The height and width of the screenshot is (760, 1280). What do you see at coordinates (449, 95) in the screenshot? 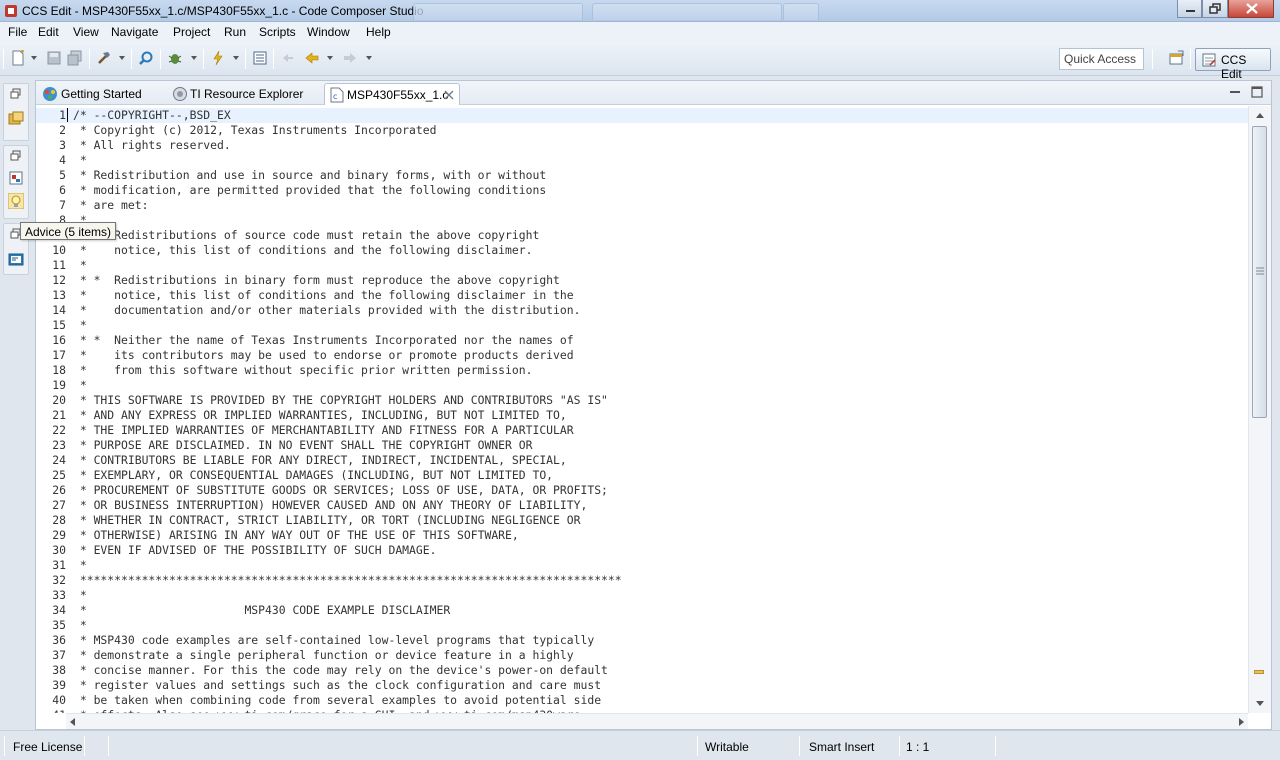
I see `close-tab-icon` at bounding box center [449, 95].